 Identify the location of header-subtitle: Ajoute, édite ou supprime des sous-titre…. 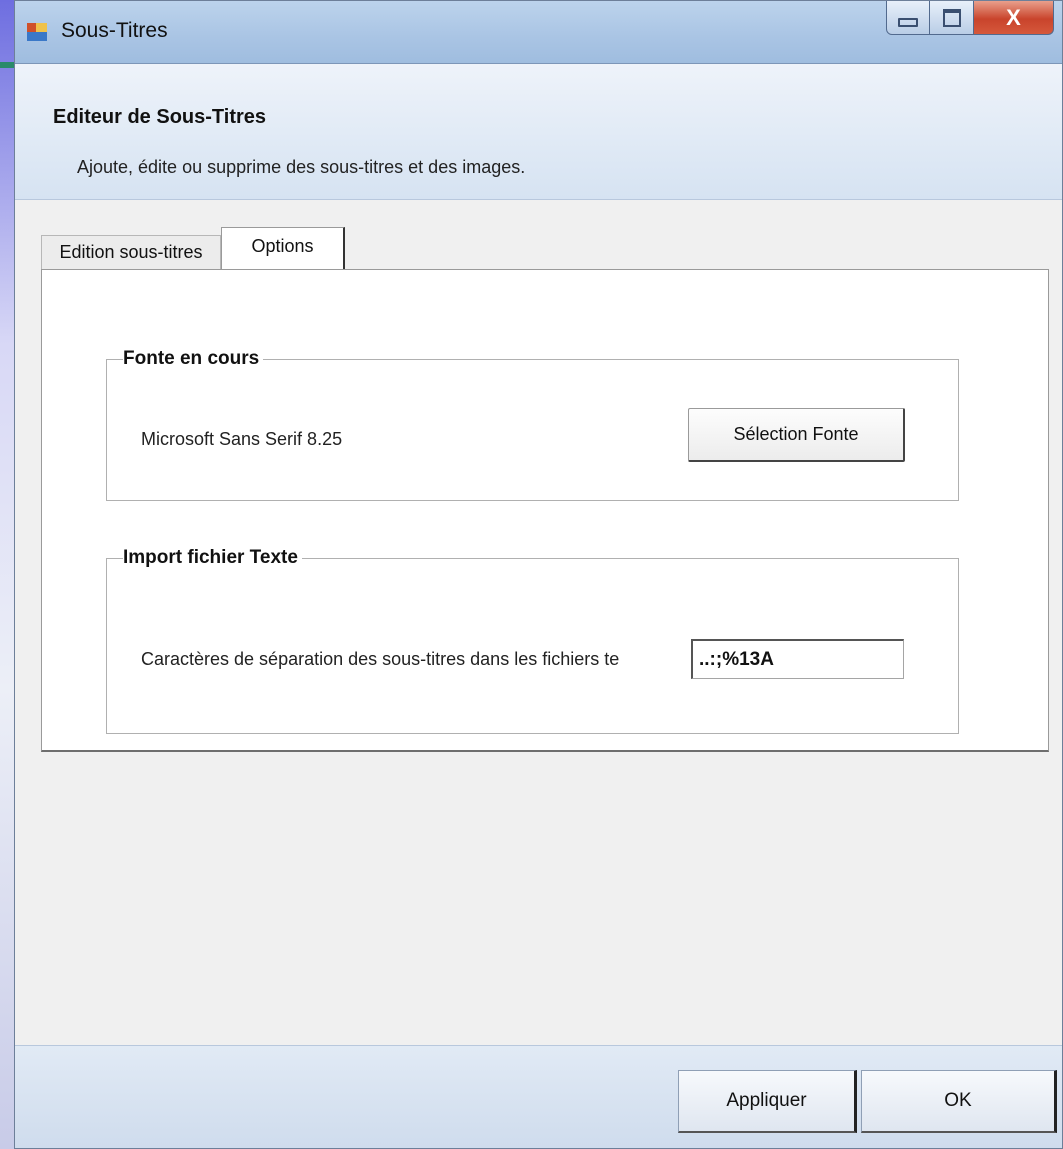
(301, 167).